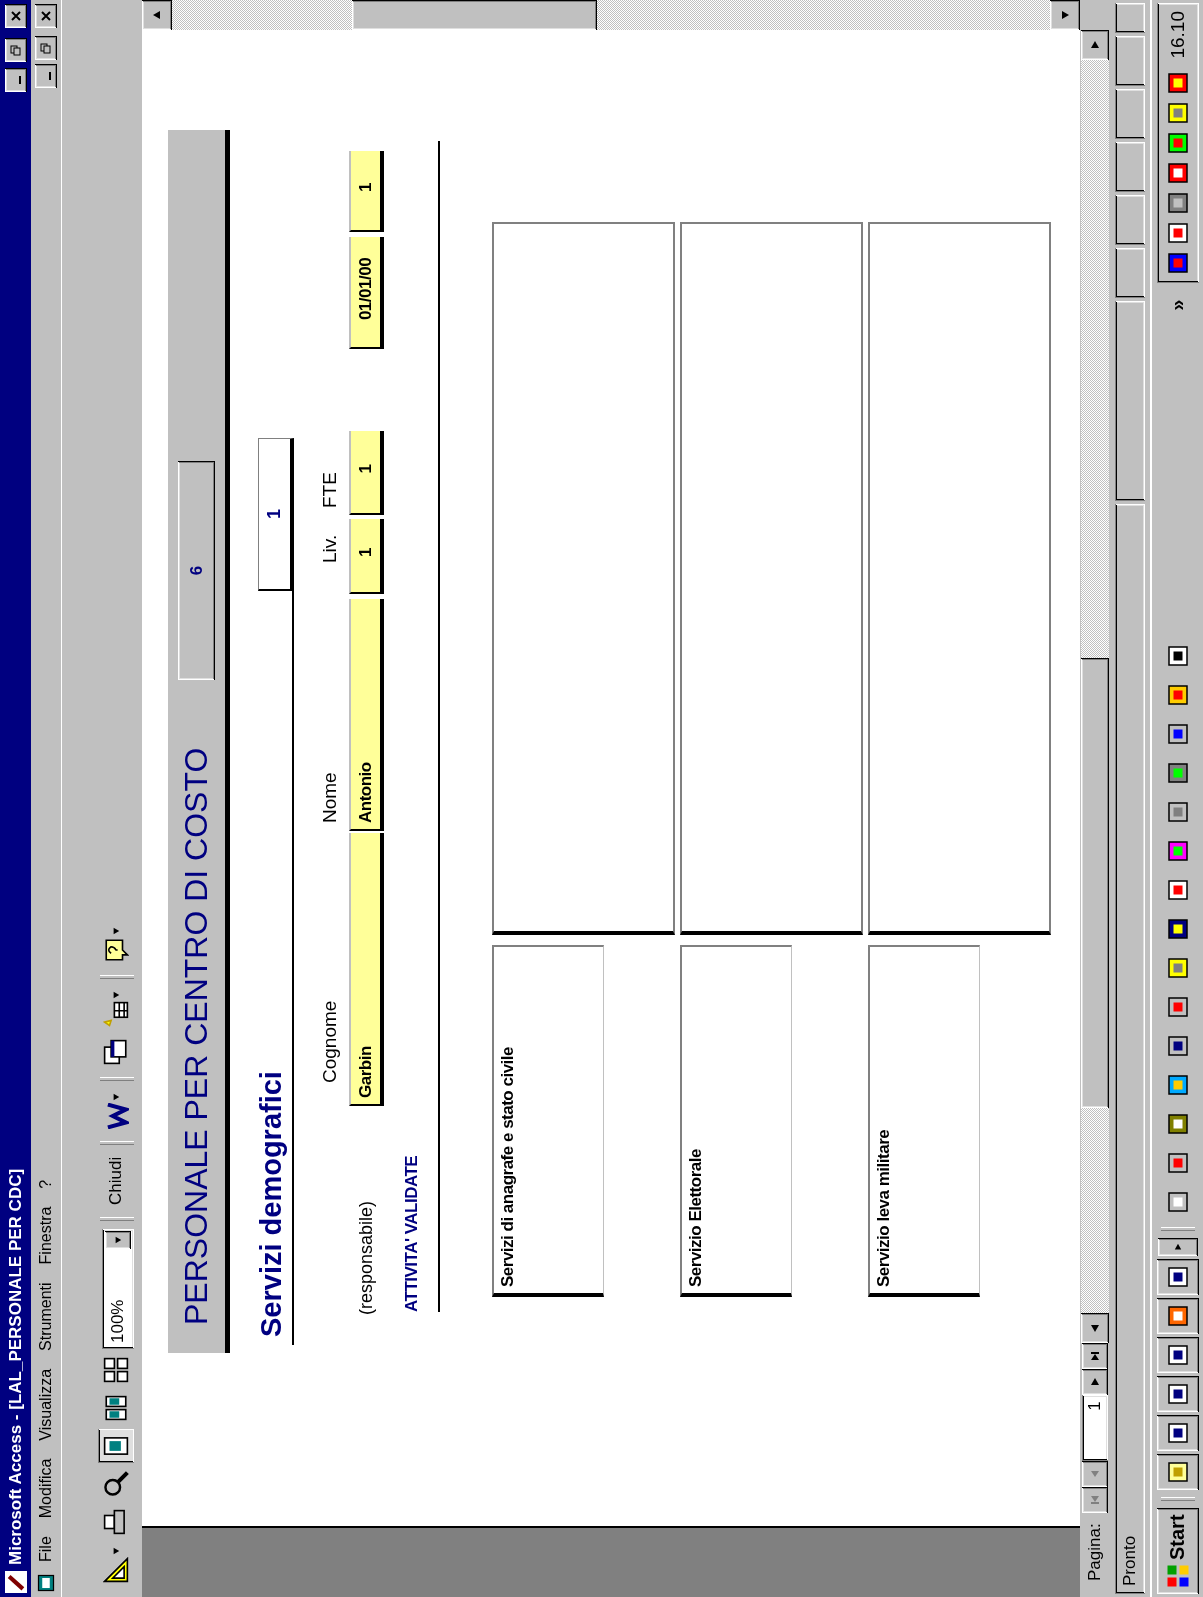  I want to click on menu-item: Strumenti, so click(46, 1316).